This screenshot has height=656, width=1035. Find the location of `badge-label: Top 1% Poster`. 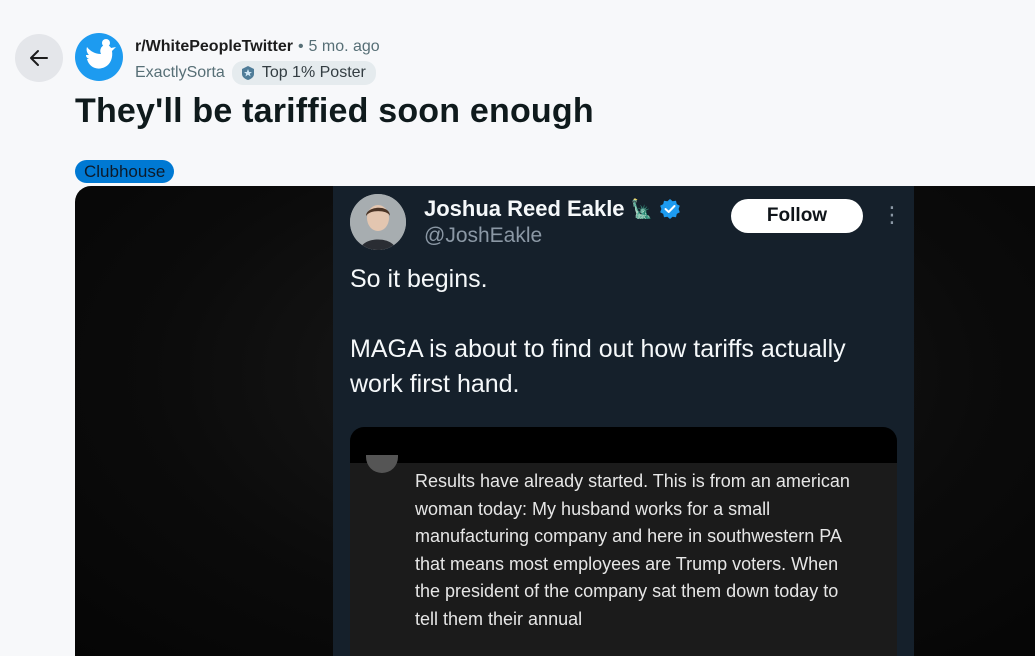

badge-label: Top 1% Poster is located at coordinates (313, 72).